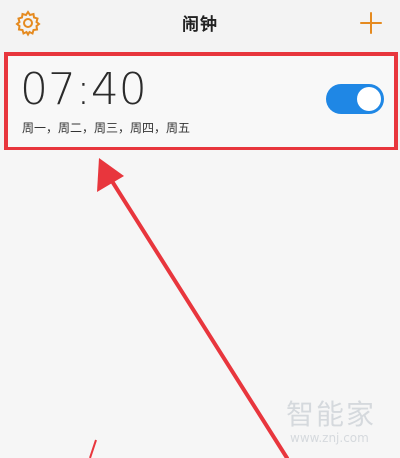  What do you see at coordinates (83, 89) in the screenshot?
I see `alarm-time: 07:40` at bounding box center [83, 89].